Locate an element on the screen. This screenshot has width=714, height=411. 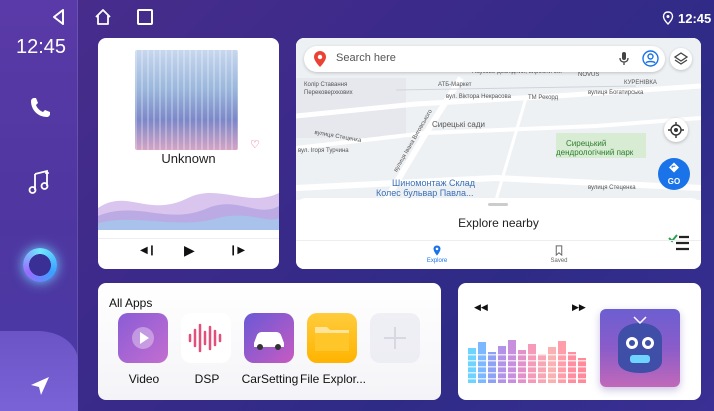
equalizer-icon is located at coordinates (206, 338).